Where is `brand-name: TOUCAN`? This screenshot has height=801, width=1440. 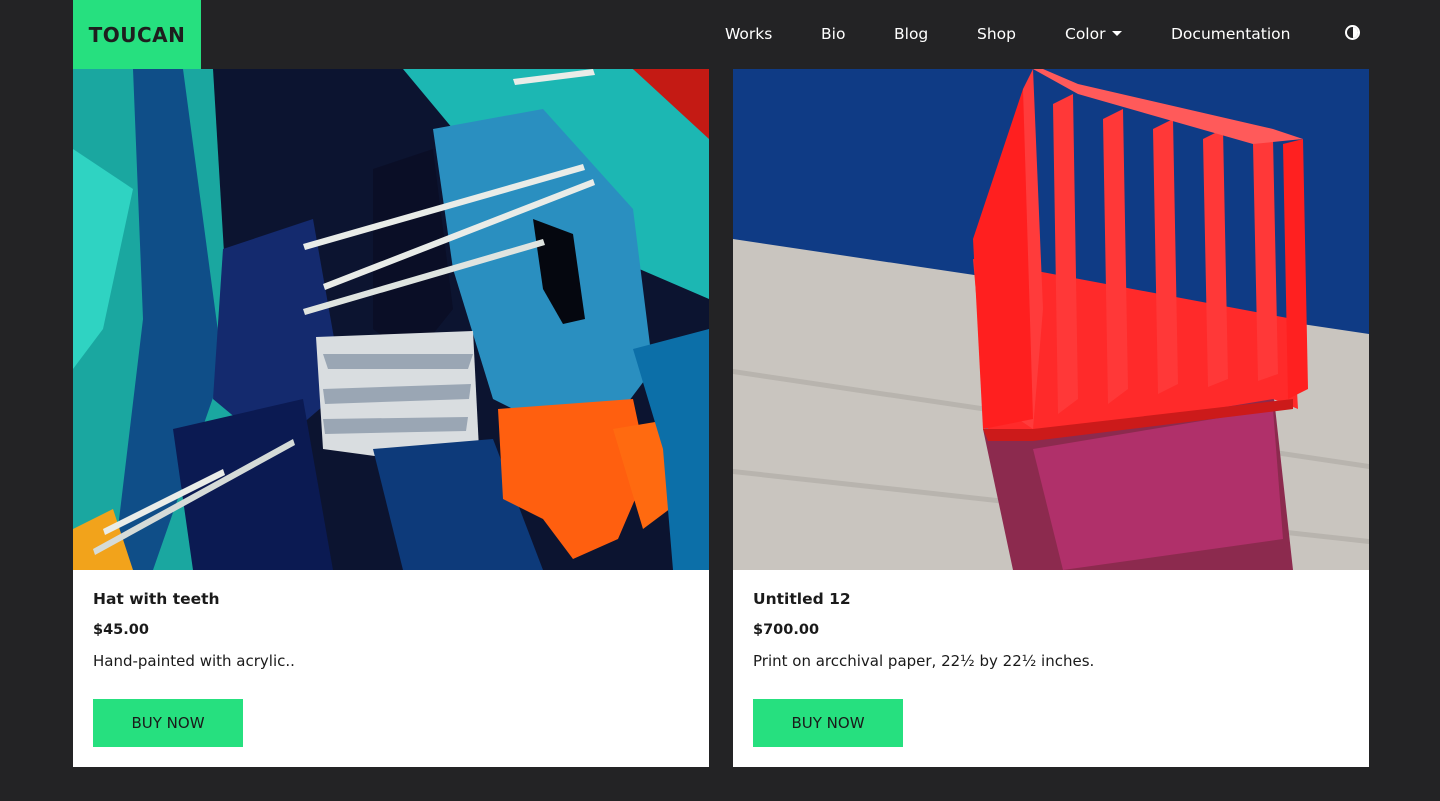
brand-name: TOUCAN is located at coordinates (137, 34).